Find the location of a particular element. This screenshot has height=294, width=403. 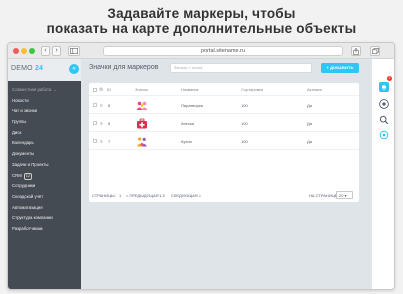

sidebar-item-label: Разработчикам is located at coordinates (27, 228).